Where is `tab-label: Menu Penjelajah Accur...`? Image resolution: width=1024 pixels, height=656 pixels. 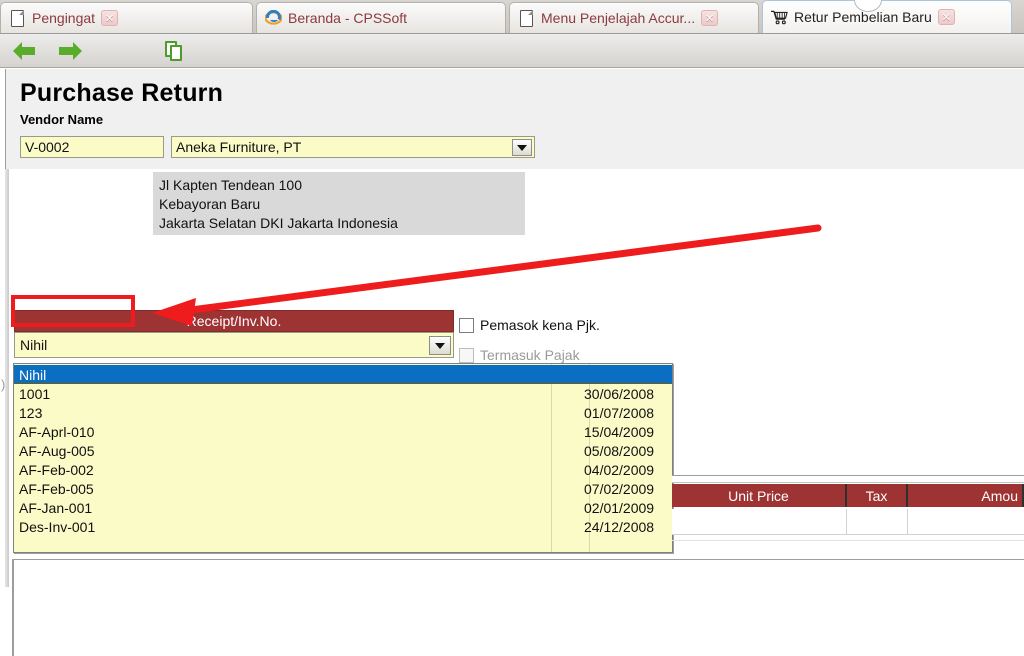
tab-label: Menu Penjelajah Accur... is located at coordinates (618, 18).